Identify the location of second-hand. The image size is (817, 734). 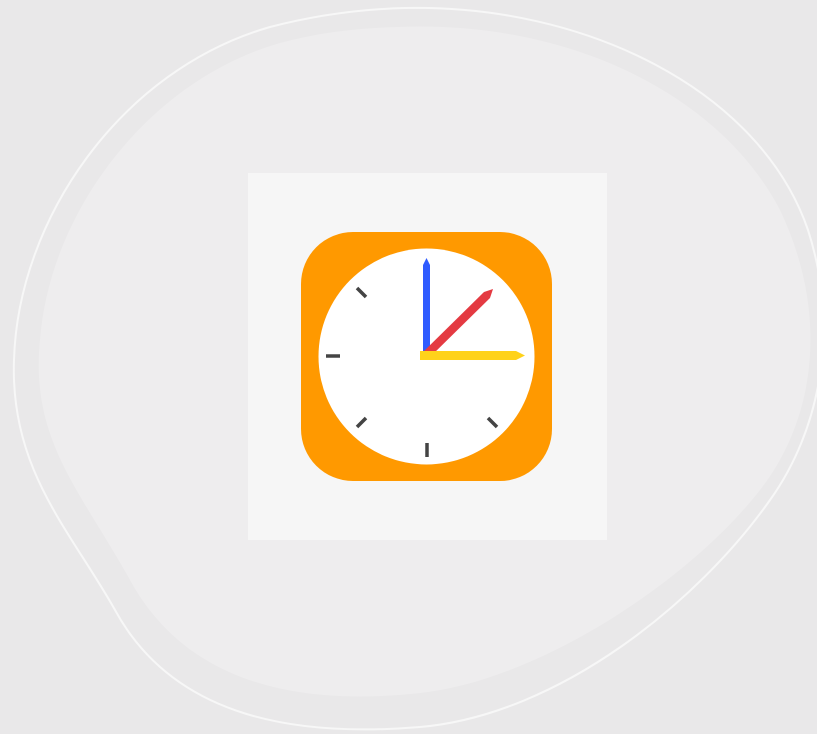
(472, 355).